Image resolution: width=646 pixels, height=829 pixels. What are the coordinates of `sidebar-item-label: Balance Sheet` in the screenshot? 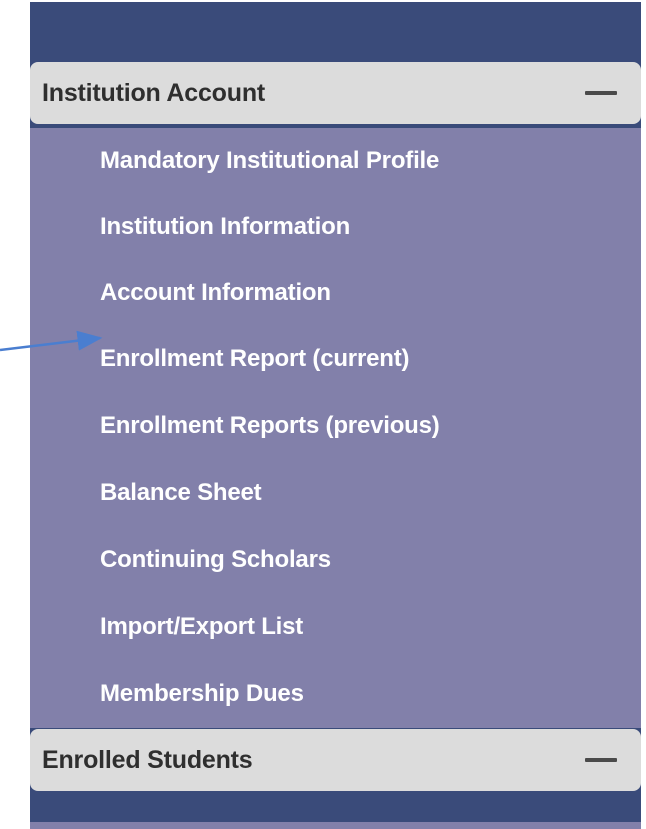 It's located at (181, 492).